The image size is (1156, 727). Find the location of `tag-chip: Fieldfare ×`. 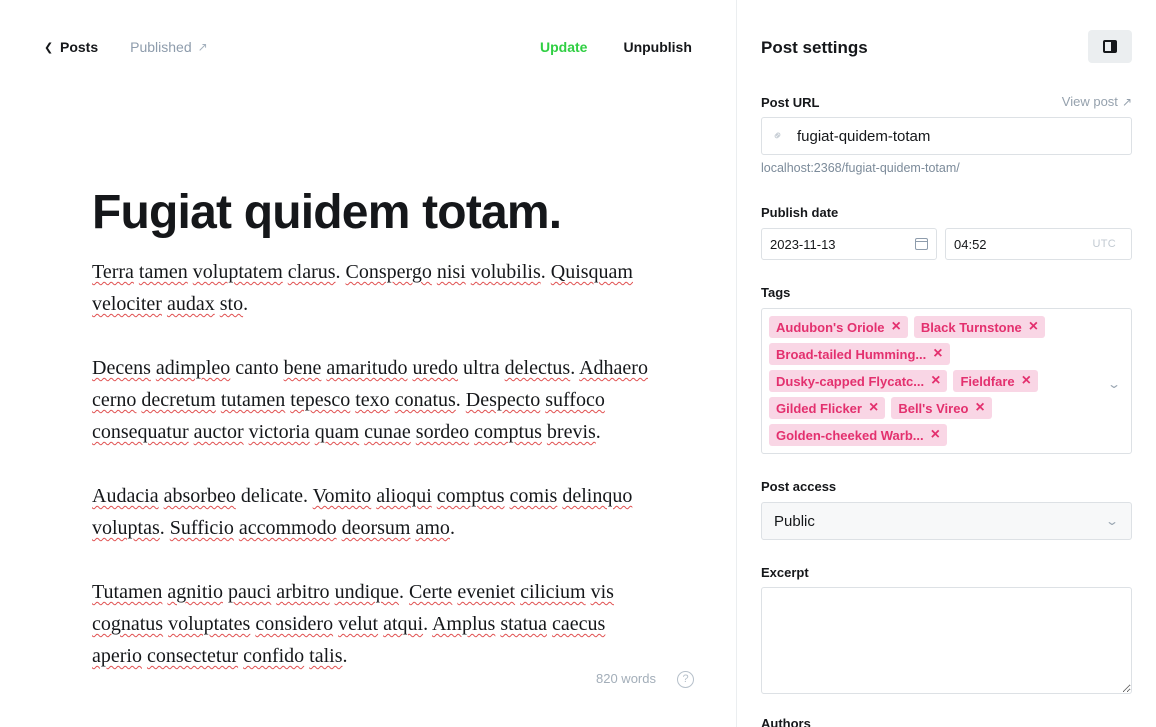

tag-chip: Fieldfare × is located at coordinates (995, 381).